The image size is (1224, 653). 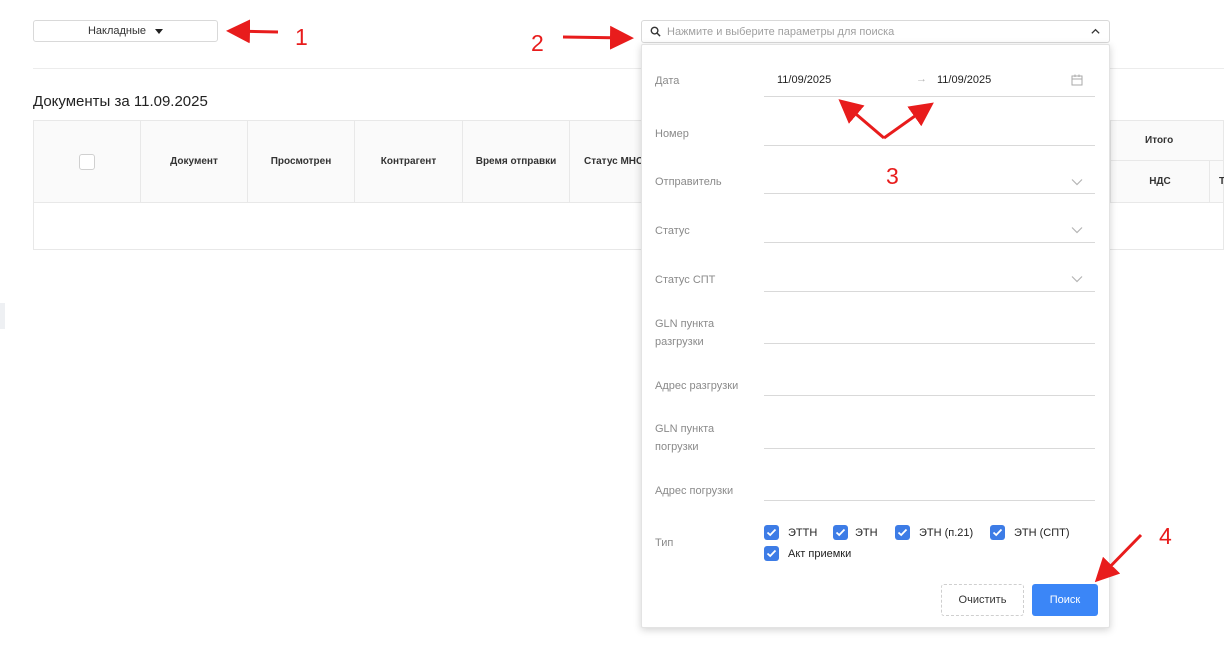 What do you see at coordinates (301, 161) in the screenshot?
I see `column-header-viewed: Просмотрен` at bounding box center [301, 161].